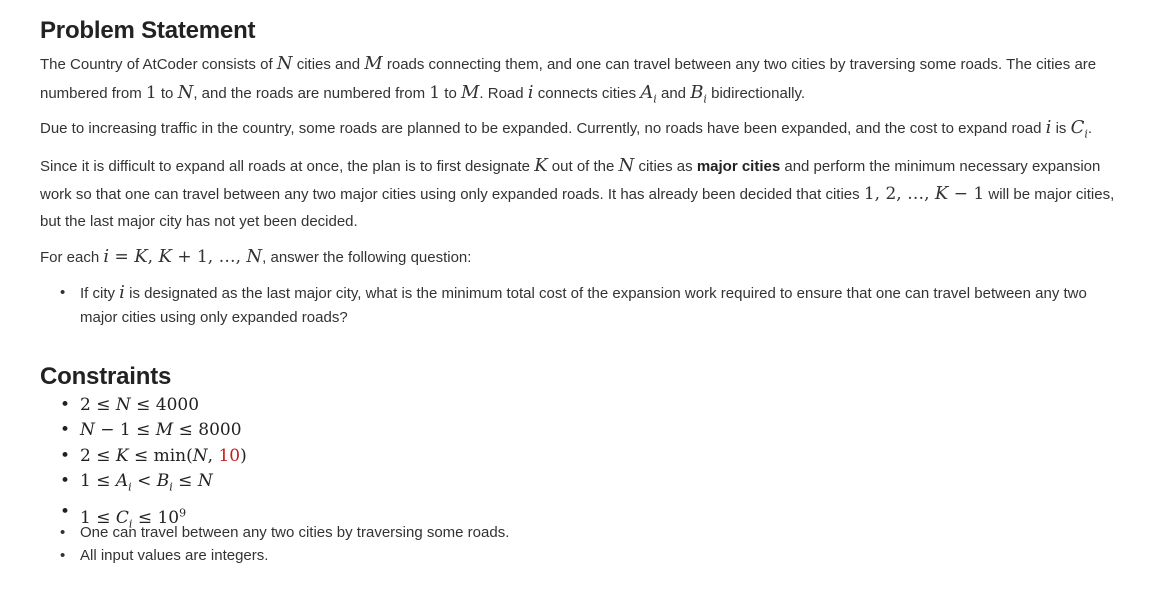  What do you see at coordinates (130, 405) in the screenshot?
I see `constraint-item: • 2 ≤ N ≤ 4000` at bounding box center [130, 405].